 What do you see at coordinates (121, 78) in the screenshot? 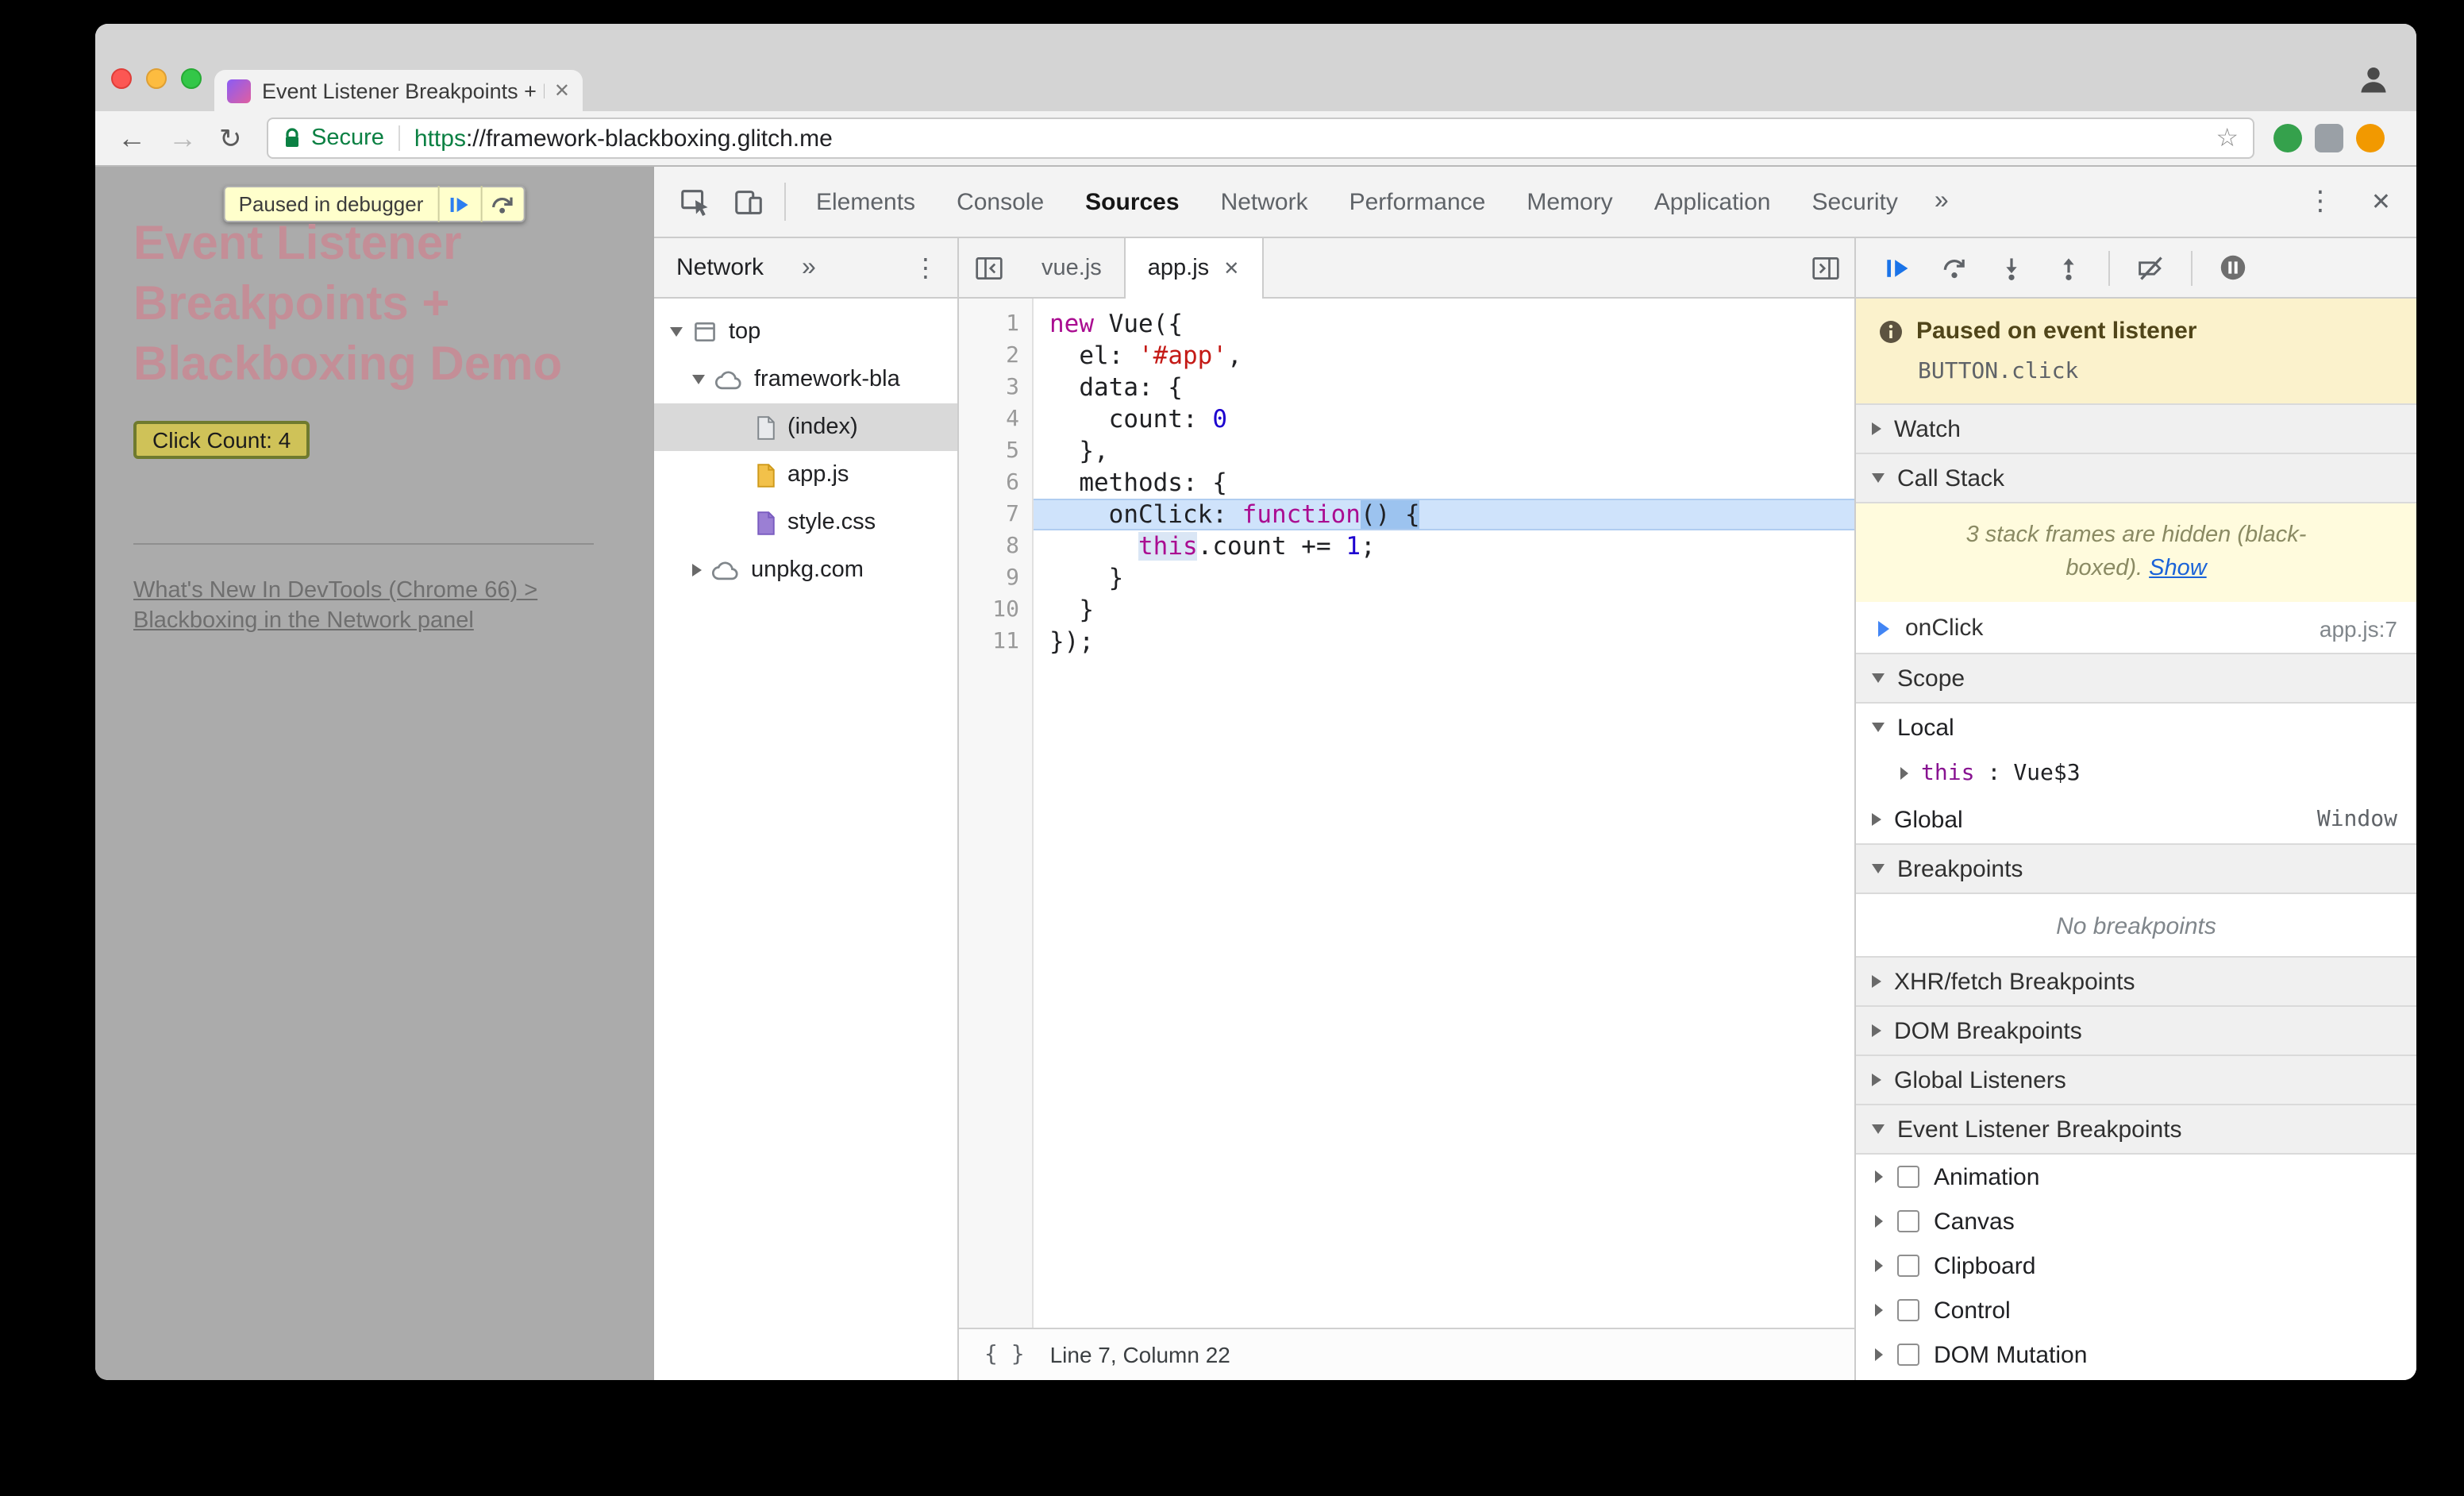
I see `window-close-button` at bounding box center [121, 78].